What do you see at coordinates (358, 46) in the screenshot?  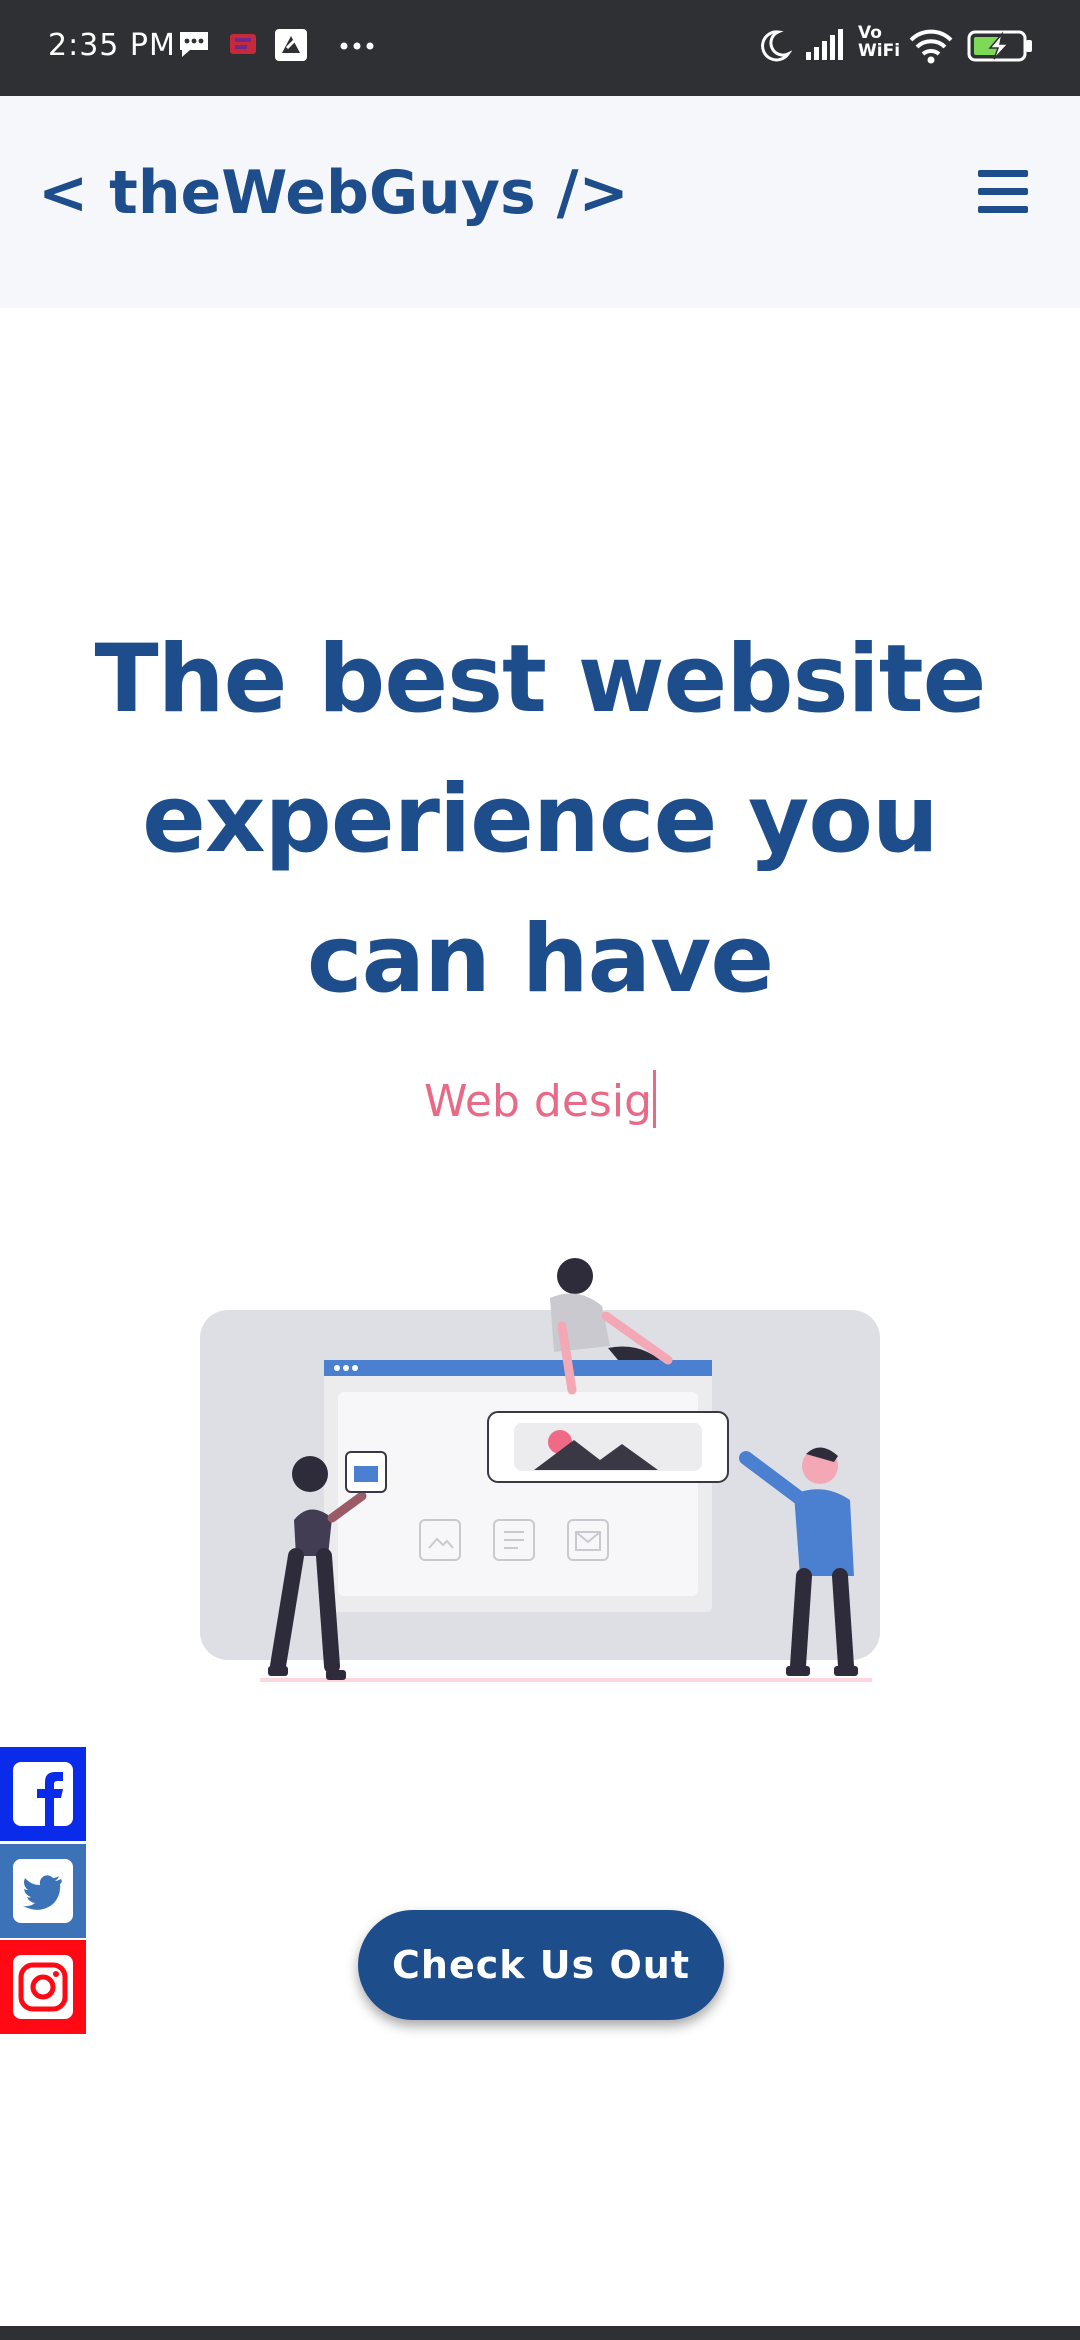 I see `more-icon` at bounding box center [358, 46].